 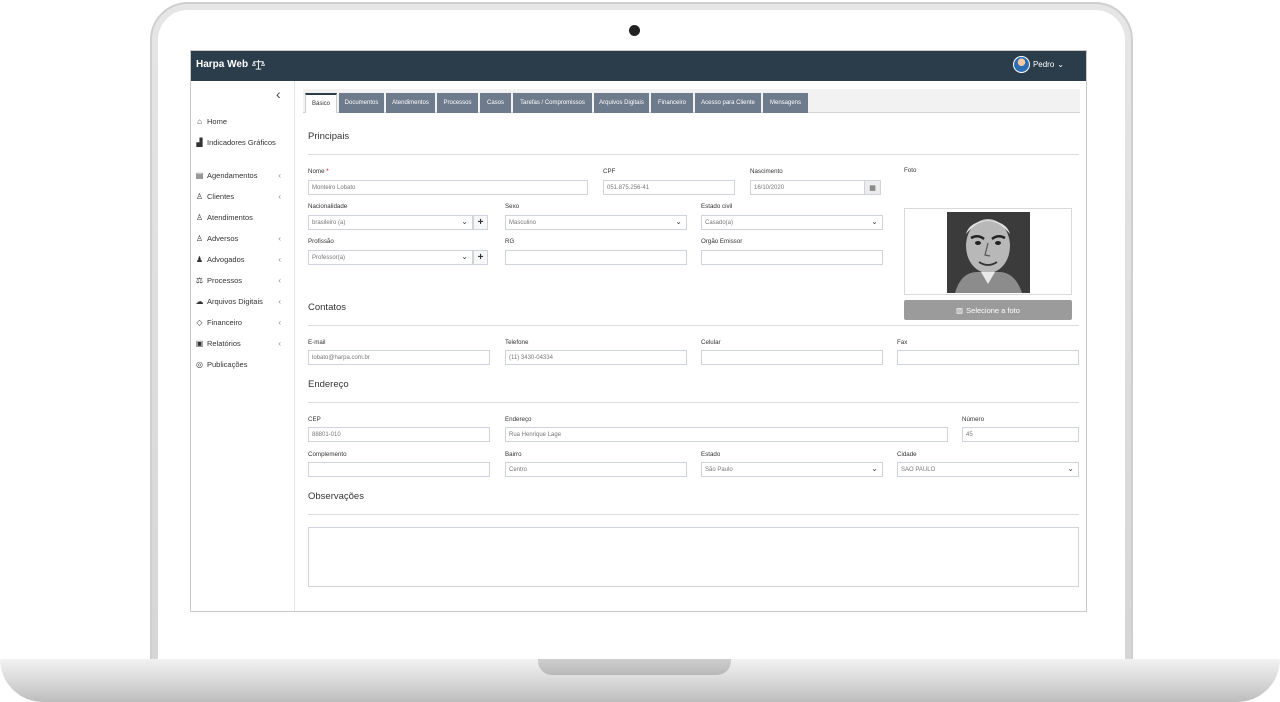 I want to click on cep-label: CEP, so click(x=314, y=419).